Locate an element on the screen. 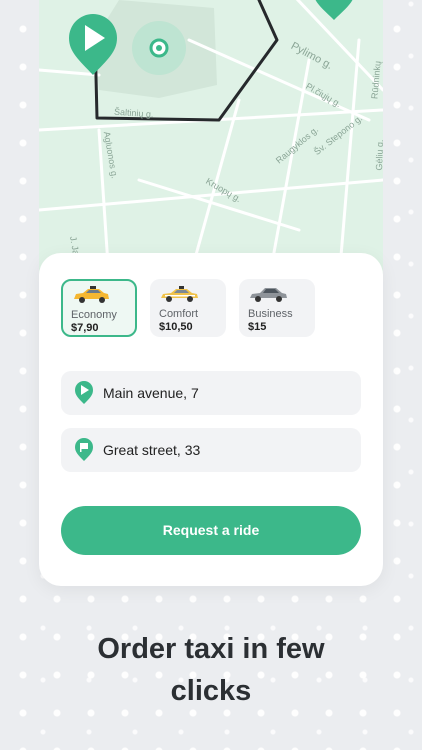 The height and width of the screenshot is (750, 422). ride-class-name: Business is located at coordinates (270, 314).